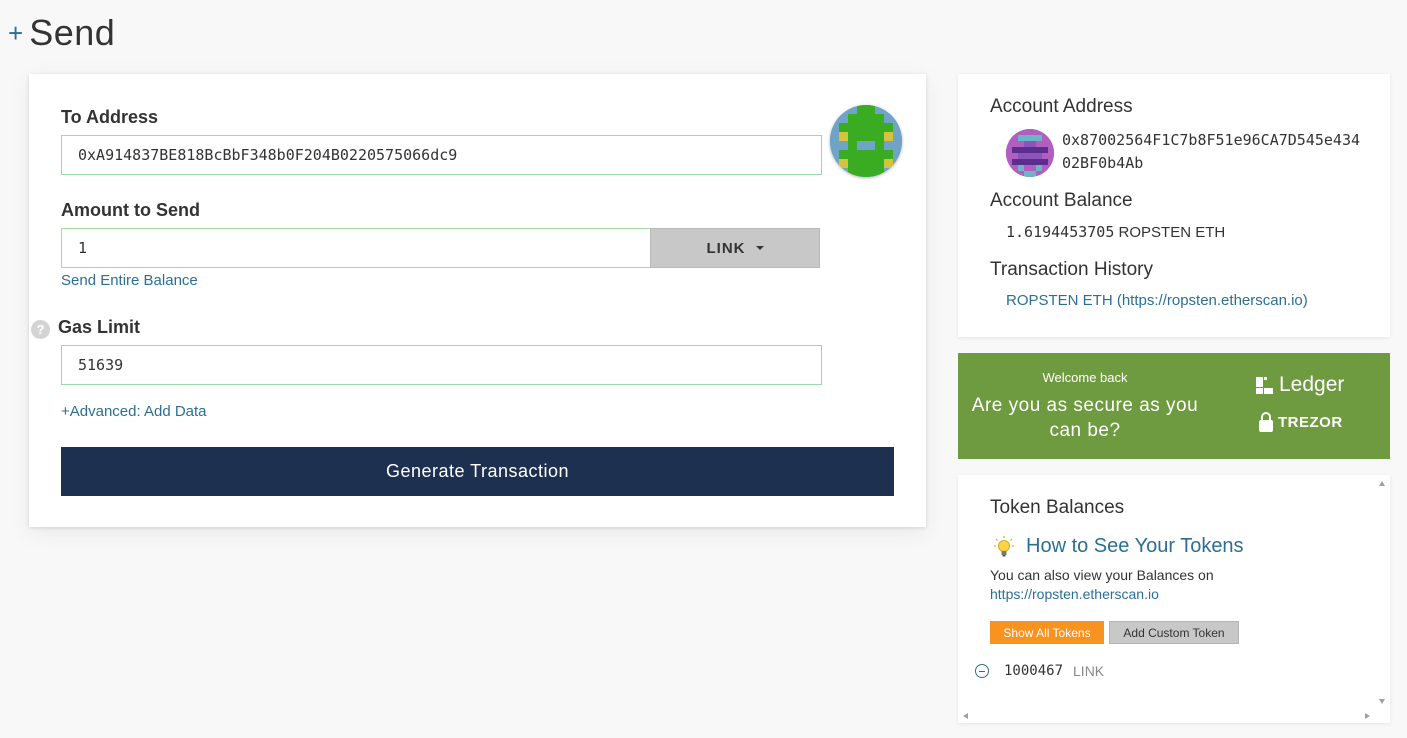  I want to click on token-balances-heading: Token Balances, so click(1057, 507).